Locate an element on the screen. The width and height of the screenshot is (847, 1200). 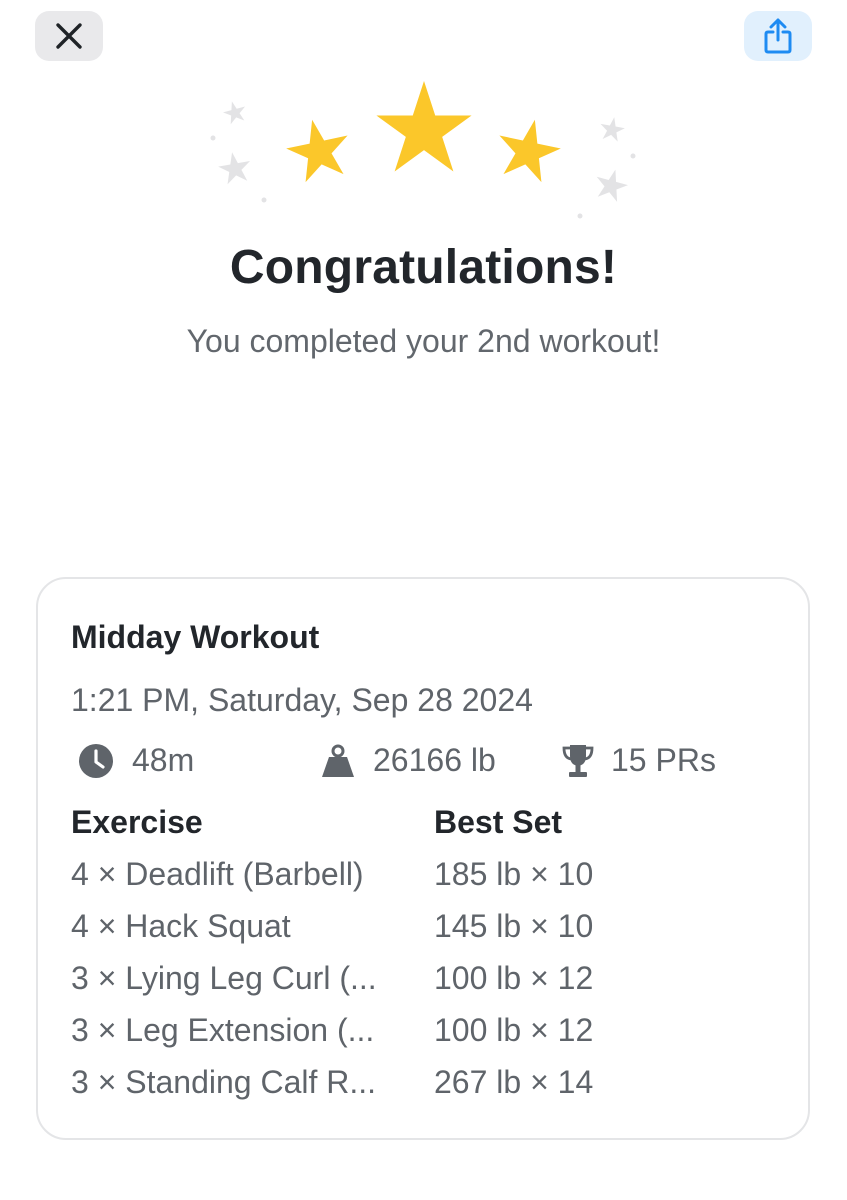
left-star-icon is located at coordinates (318, 149).